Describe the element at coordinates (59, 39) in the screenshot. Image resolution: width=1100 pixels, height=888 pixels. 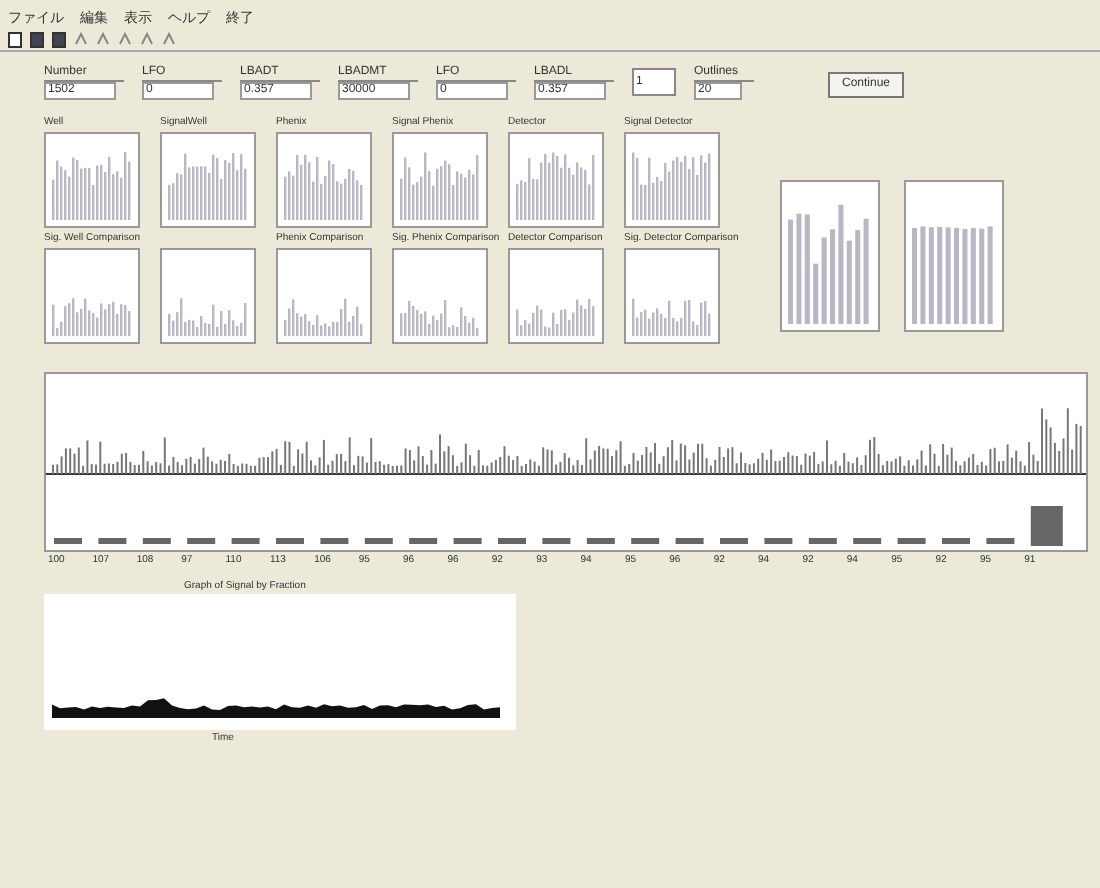
I see `save-icon` at that location.